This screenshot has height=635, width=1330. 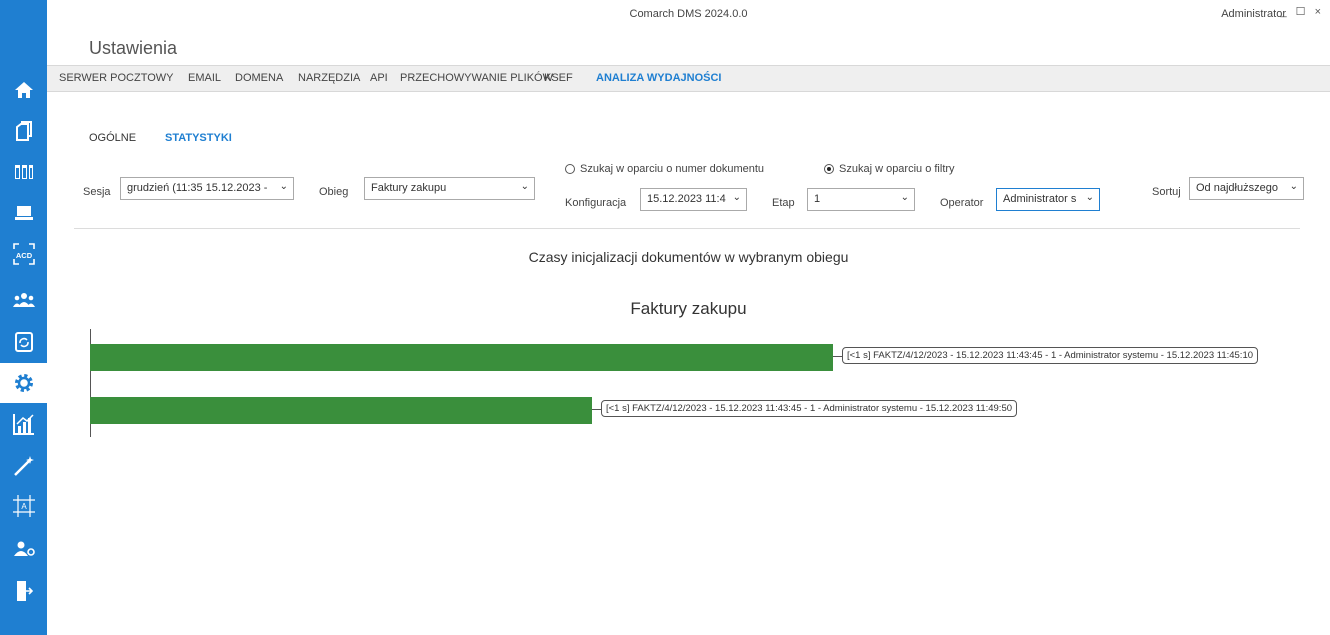 I want to click on sortuj-label: Sortuj, so click(x=1166, y=192).